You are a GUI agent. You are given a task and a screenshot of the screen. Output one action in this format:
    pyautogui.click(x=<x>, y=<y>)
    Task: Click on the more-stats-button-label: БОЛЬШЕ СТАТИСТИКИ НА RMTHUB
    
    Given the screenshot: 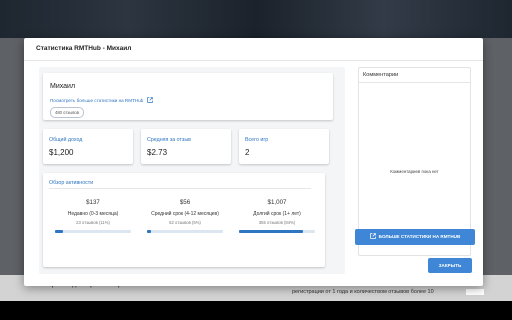 What is the action you would take?
    pyautogui.click(x=419, y=236)
    